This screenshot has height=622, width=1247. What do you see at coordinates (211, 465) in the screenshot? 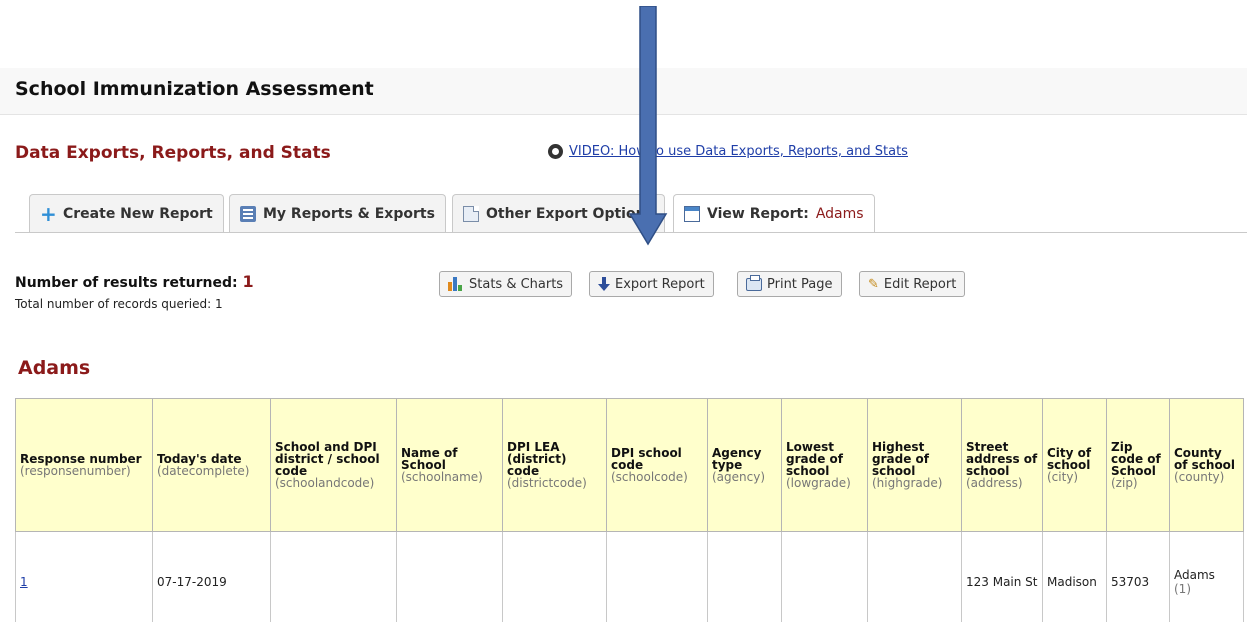
I see `column-header: Today's date (datecomplete)` at bounding box center [211, 465].